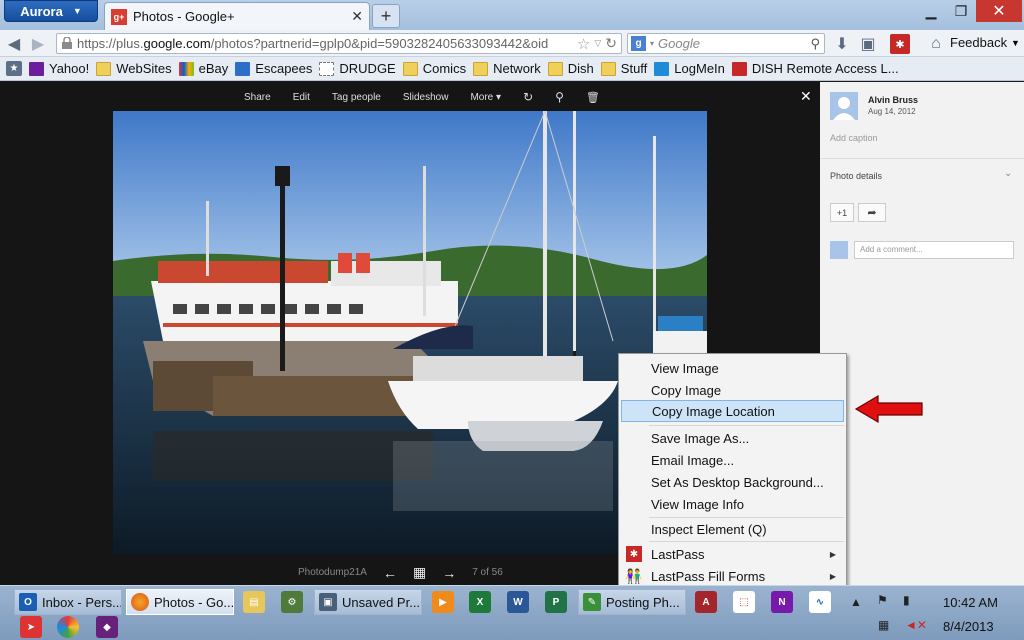 The width and height of the screenshot is (1024, 640). Describe the element at coordinates (839, 250) in the screenshot. I see `comment-avatar` at that location.